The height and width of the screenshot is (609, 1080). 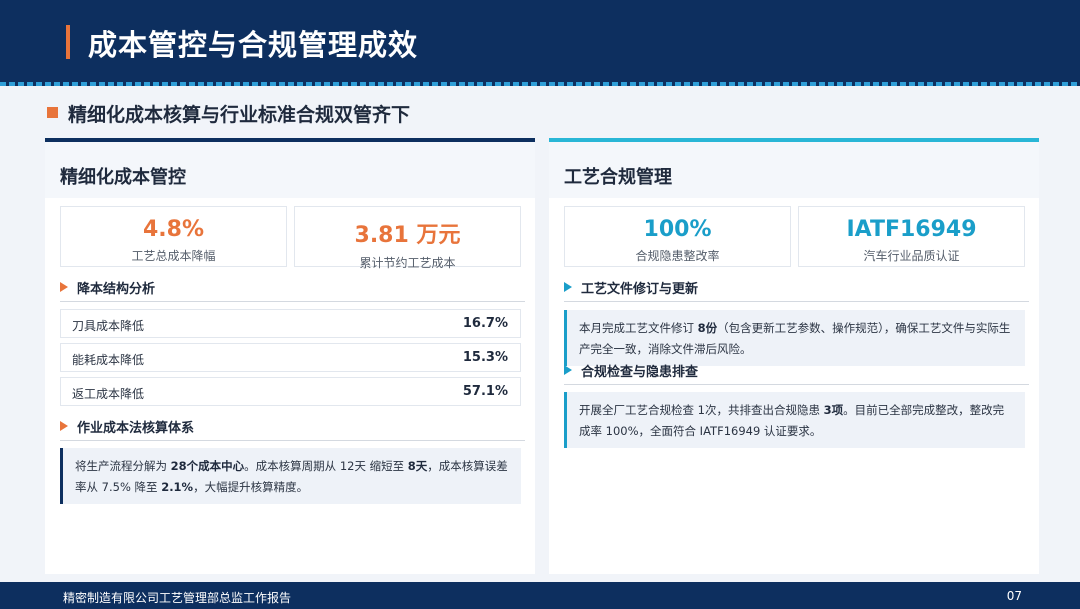 What do you see at coordinates (290, 323) in the screenshot?
I see `table-row: 刀具成本降低 16.7%` at bounding box center [290, 323].